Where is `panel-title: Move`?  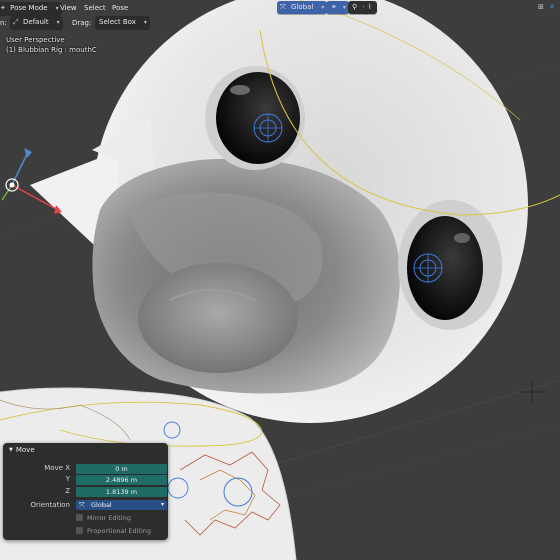 panel-title: Move is located at coordinates (25, 450).